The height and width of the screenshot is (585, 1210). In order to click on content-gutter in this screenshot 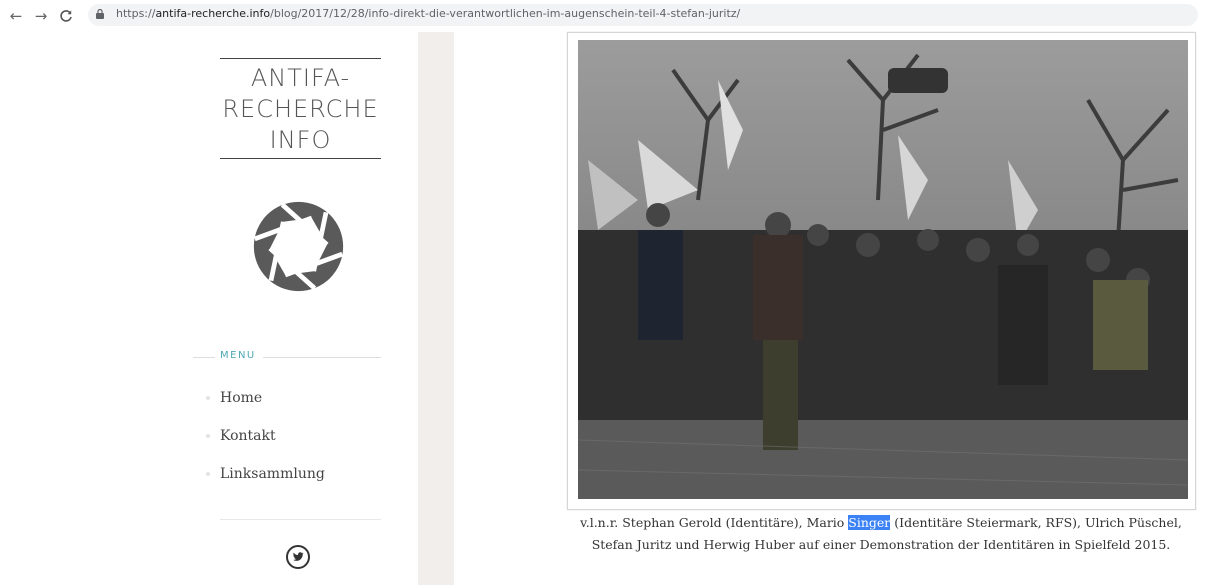, I will do `click(436, 308)`.